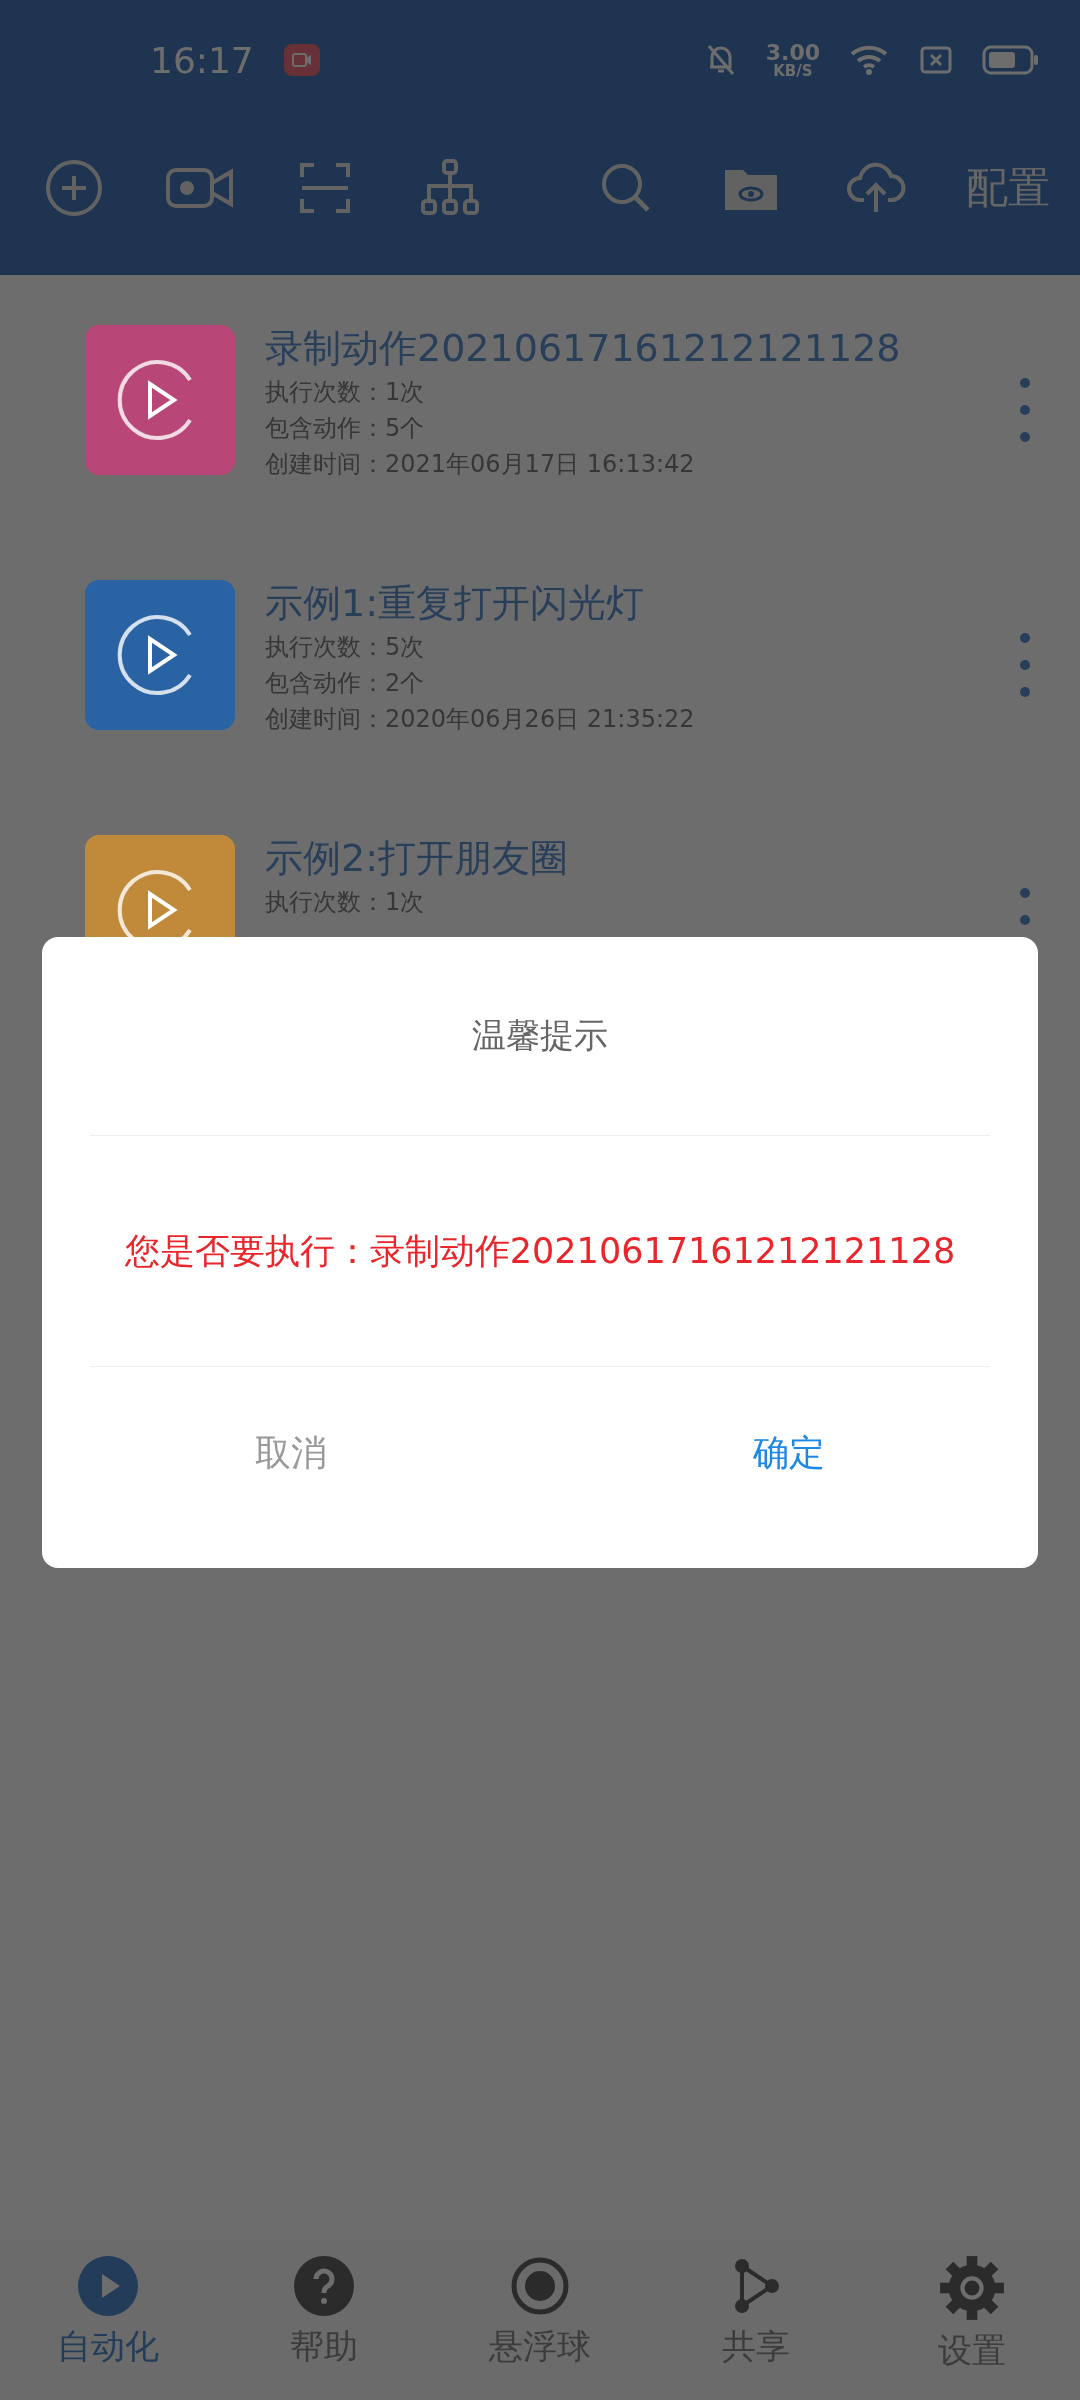 This screenshot has width=1080, height=2400. What do you see at coordinates (789, 1467) in the screenshot?
I see `confirm-button: 确定` at bounding box center [789, 1467].